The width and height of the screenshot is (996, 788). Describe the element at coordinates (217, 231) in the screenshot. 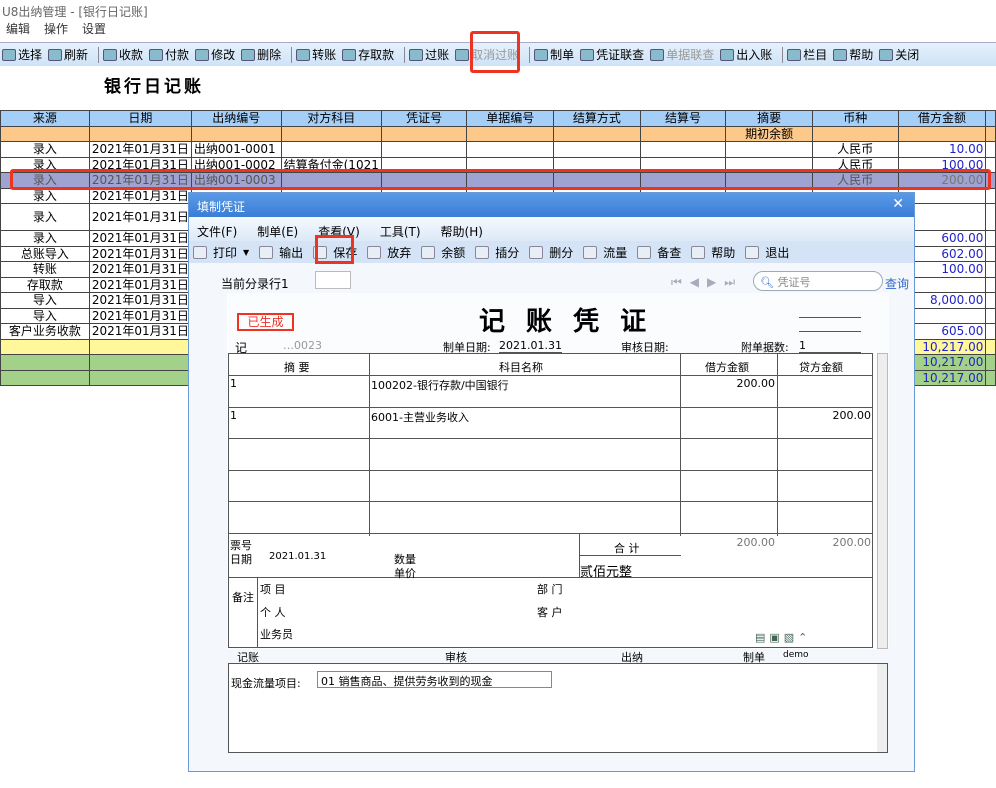

I see `dialog-menu-item: 文件(F)` at that location.